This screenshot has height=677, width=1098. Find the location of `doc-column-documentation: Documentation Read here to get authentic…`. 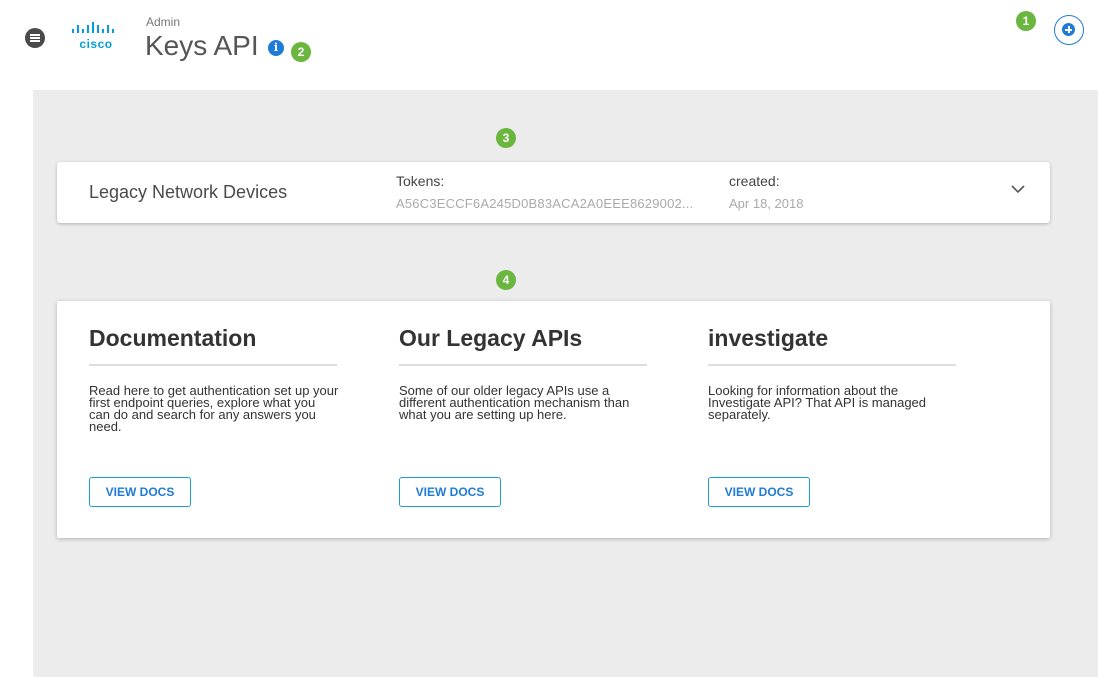

doc-column-documentation: Documentation Read here to get authentic… is located at coordinates (219, 419).